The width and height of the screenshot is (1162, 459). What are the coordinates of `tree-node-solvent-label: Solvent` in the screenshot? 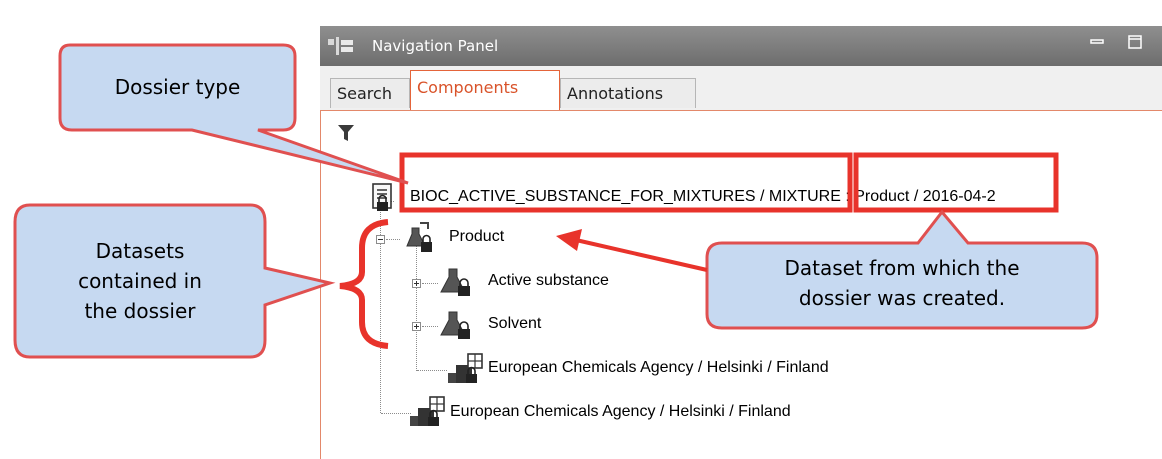 It's located at (515, 323).